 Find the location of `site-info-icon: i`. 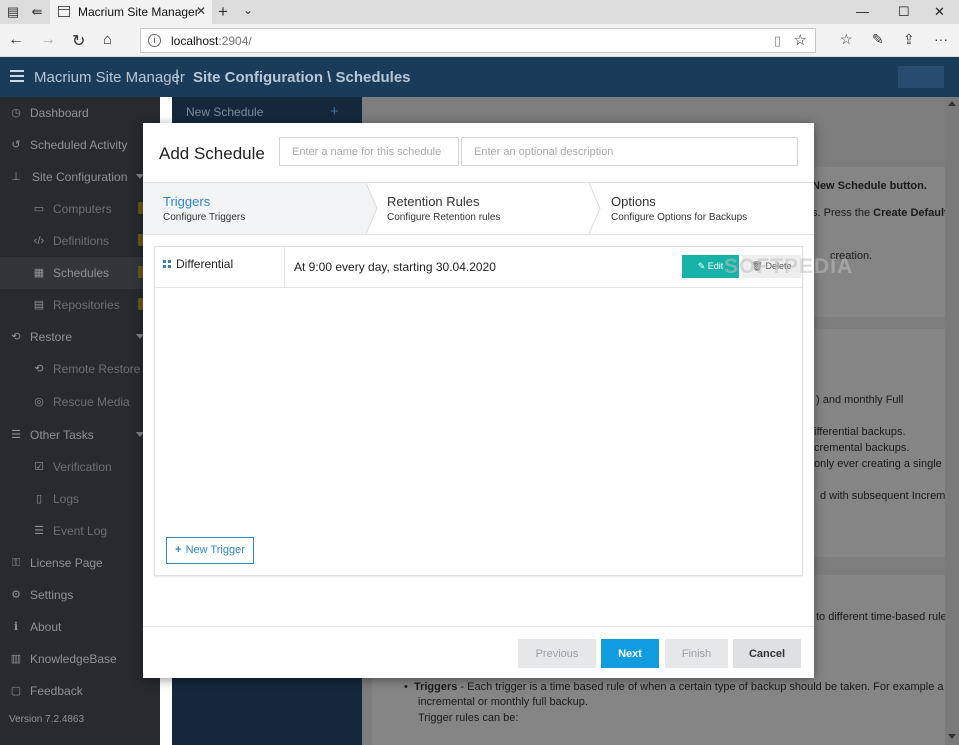

site-info-icon: i is located at coordinates (154, 40).